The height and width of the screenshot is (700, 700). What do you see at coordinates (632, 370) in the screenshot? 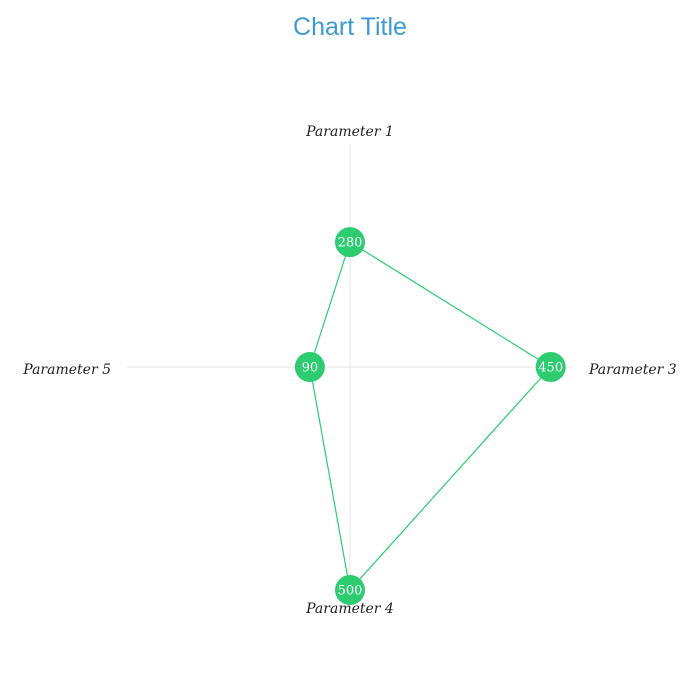
I see `axis-label-2: Parameter 3` at bounding box center [632, 370].